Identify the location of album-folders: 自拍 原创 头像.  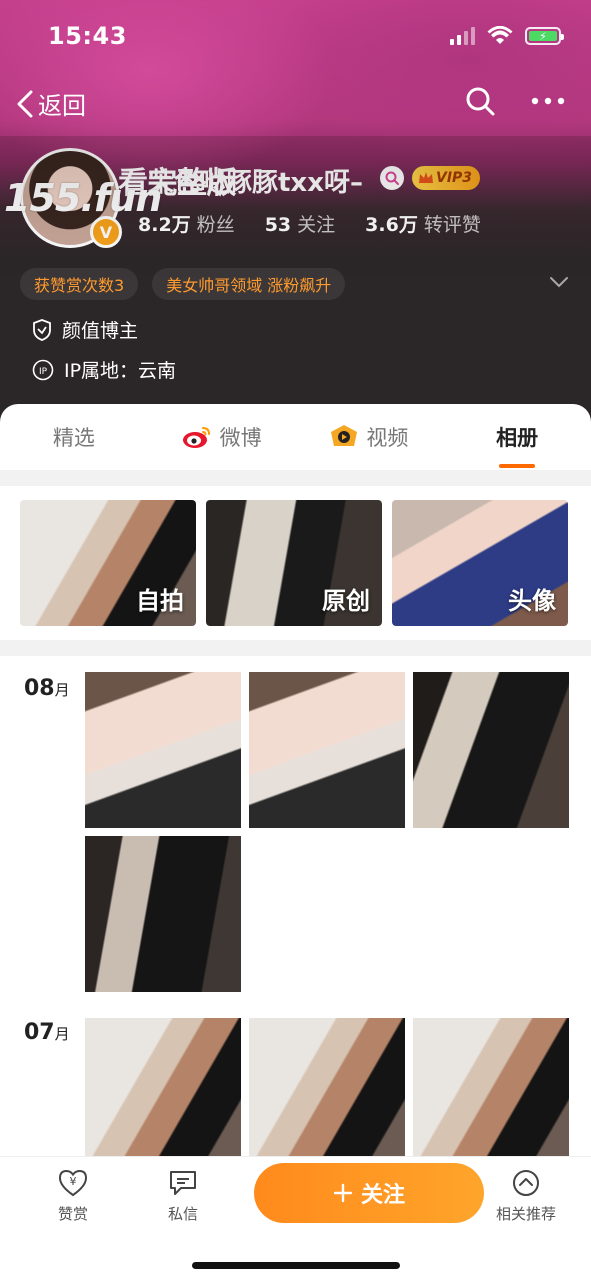
(294, 563).